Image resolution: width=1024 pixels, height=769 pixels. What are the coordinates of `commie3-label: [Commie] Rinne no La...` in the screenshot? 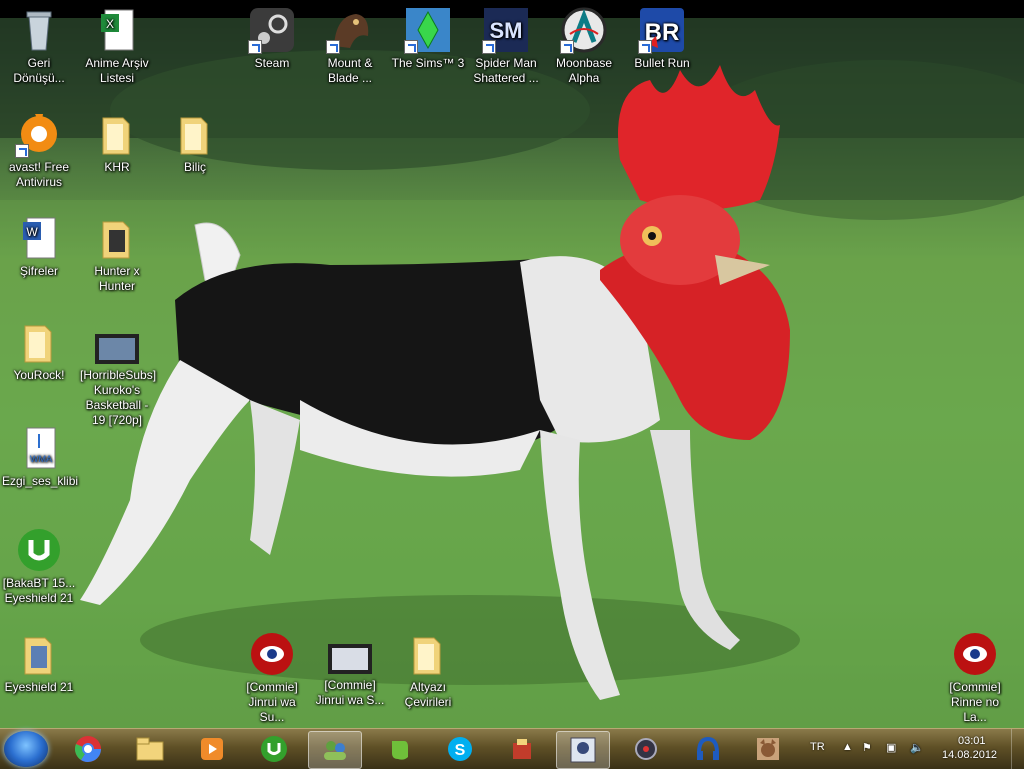 It's located at (975, 702).